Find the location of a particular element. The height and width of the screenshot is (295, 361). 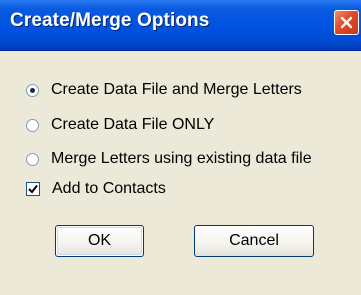

option-merge-existing-label: Merge Letters using existing data file is located at coordinates (181, 158).